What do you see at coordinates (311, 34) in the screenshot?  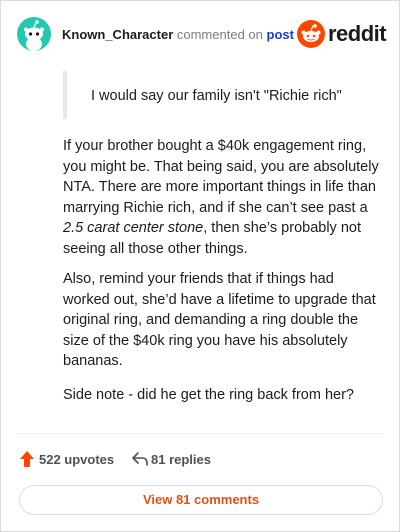 I see `reddit-logo-icon` at bounding box center [311, 34].